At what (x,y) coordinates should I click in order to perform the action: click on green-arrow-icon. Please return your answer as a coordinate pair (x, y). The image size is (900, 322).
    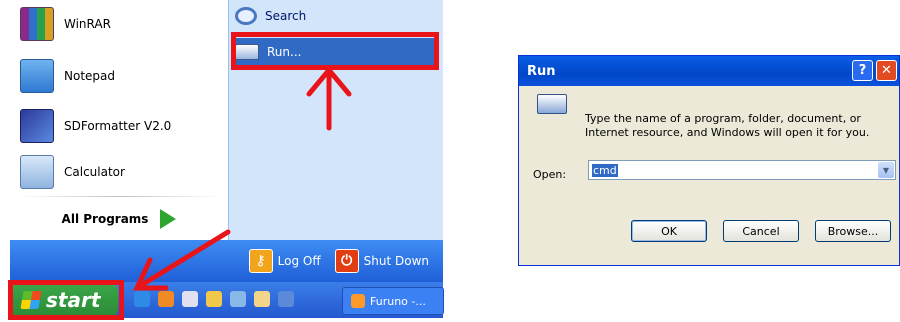
    Looking at the image, I should click on (168, 219).